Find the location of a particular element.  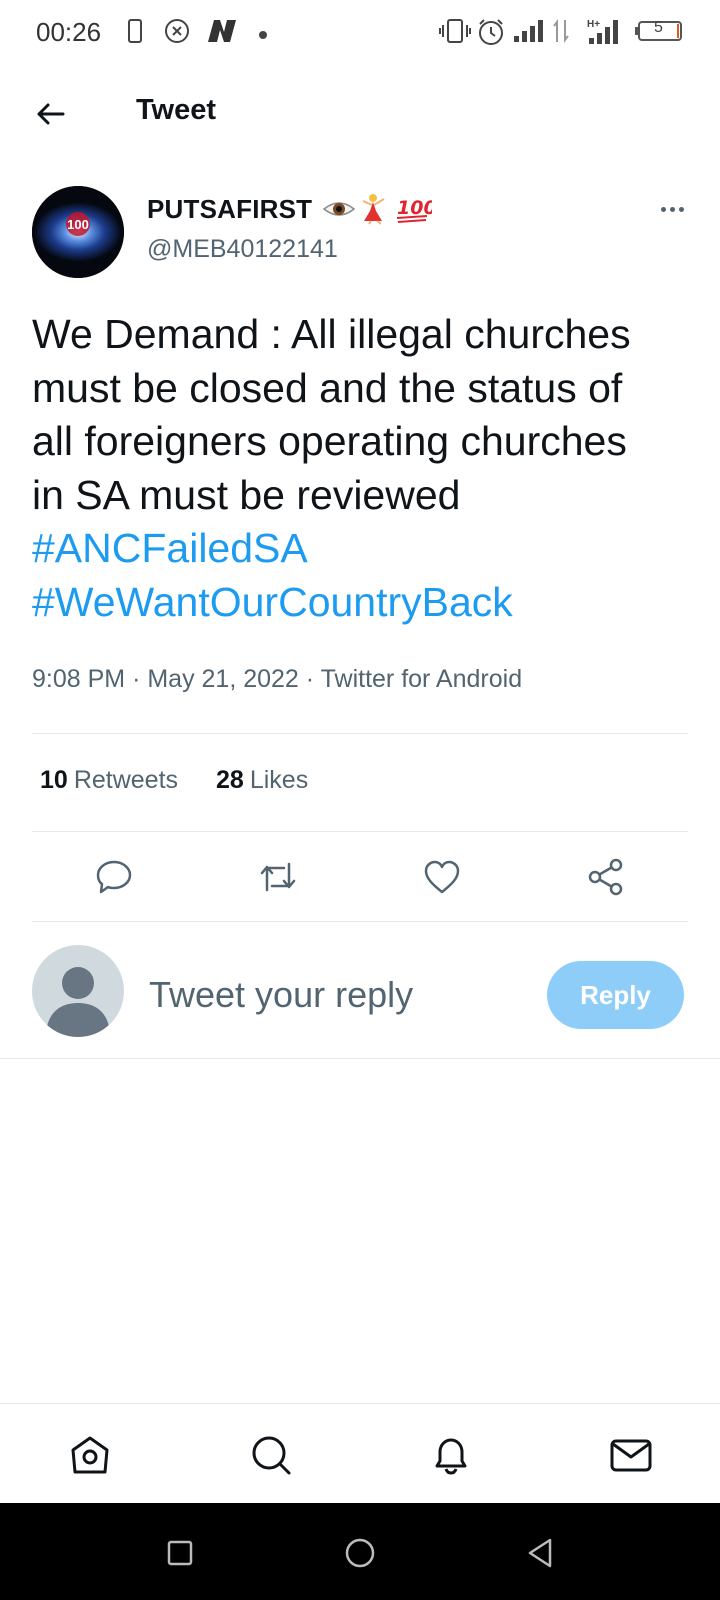

tweet-actions is located at coordinates (360, 877).